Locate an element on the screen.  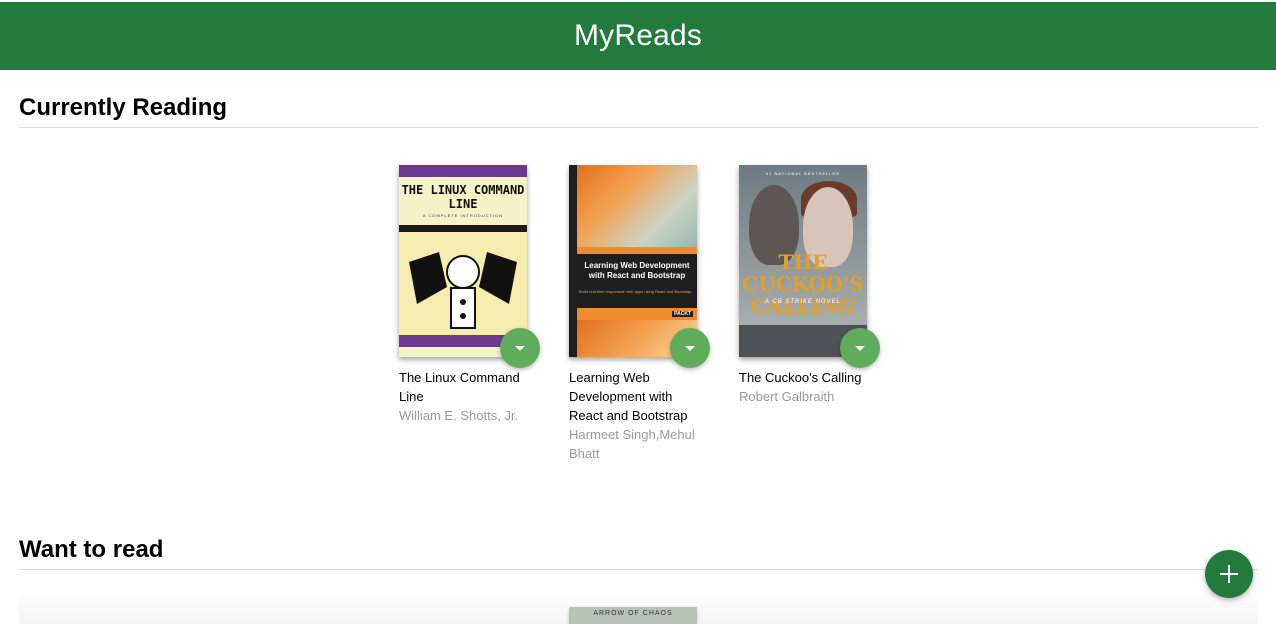
book-title: The Linux Command Line is located at coordinates (459, 387).